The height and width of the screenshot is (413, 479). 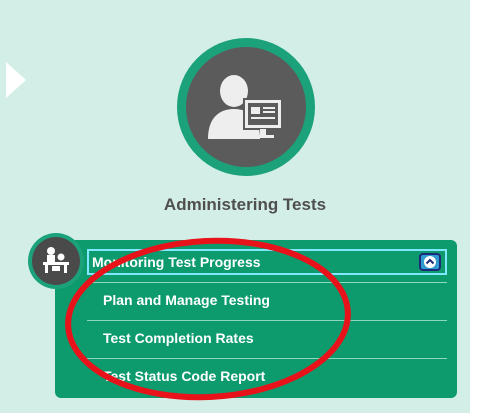 What do you see at coordinates (176, 262) in the screenshot?
I see `menu-header-label: Monitoring Test Progress` at bounding box center [176, 262].